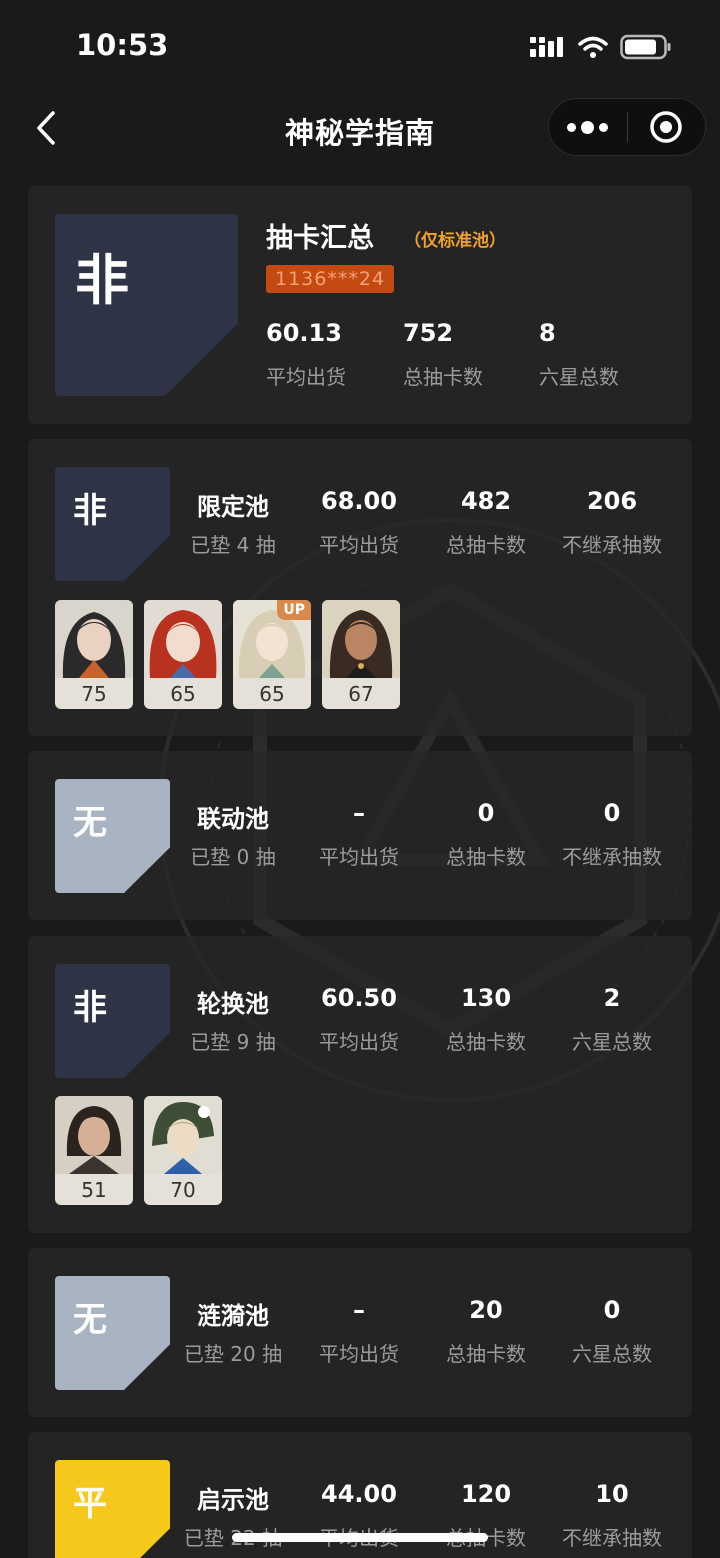 Image resolution: width=720 pixels, height=1558 pixels. Describe the element at coordinates (233, 545) in the screenshot. I see `pool-pity: 已垫 4 抽` at that location.